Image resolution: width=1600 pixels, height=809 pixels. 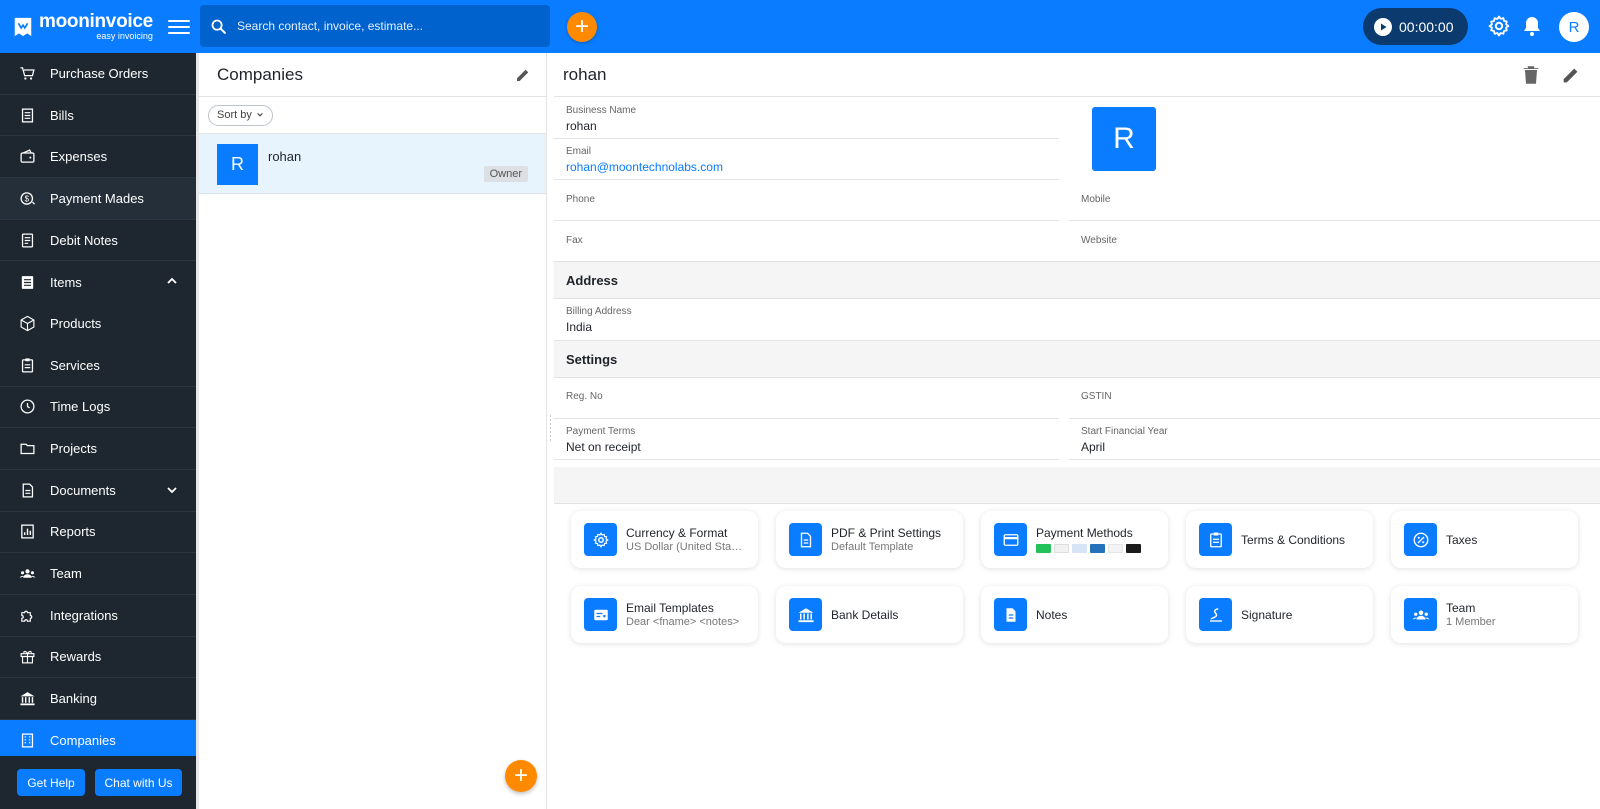 I want to click on business-name-value: rohan, so click(x=581, y=126).